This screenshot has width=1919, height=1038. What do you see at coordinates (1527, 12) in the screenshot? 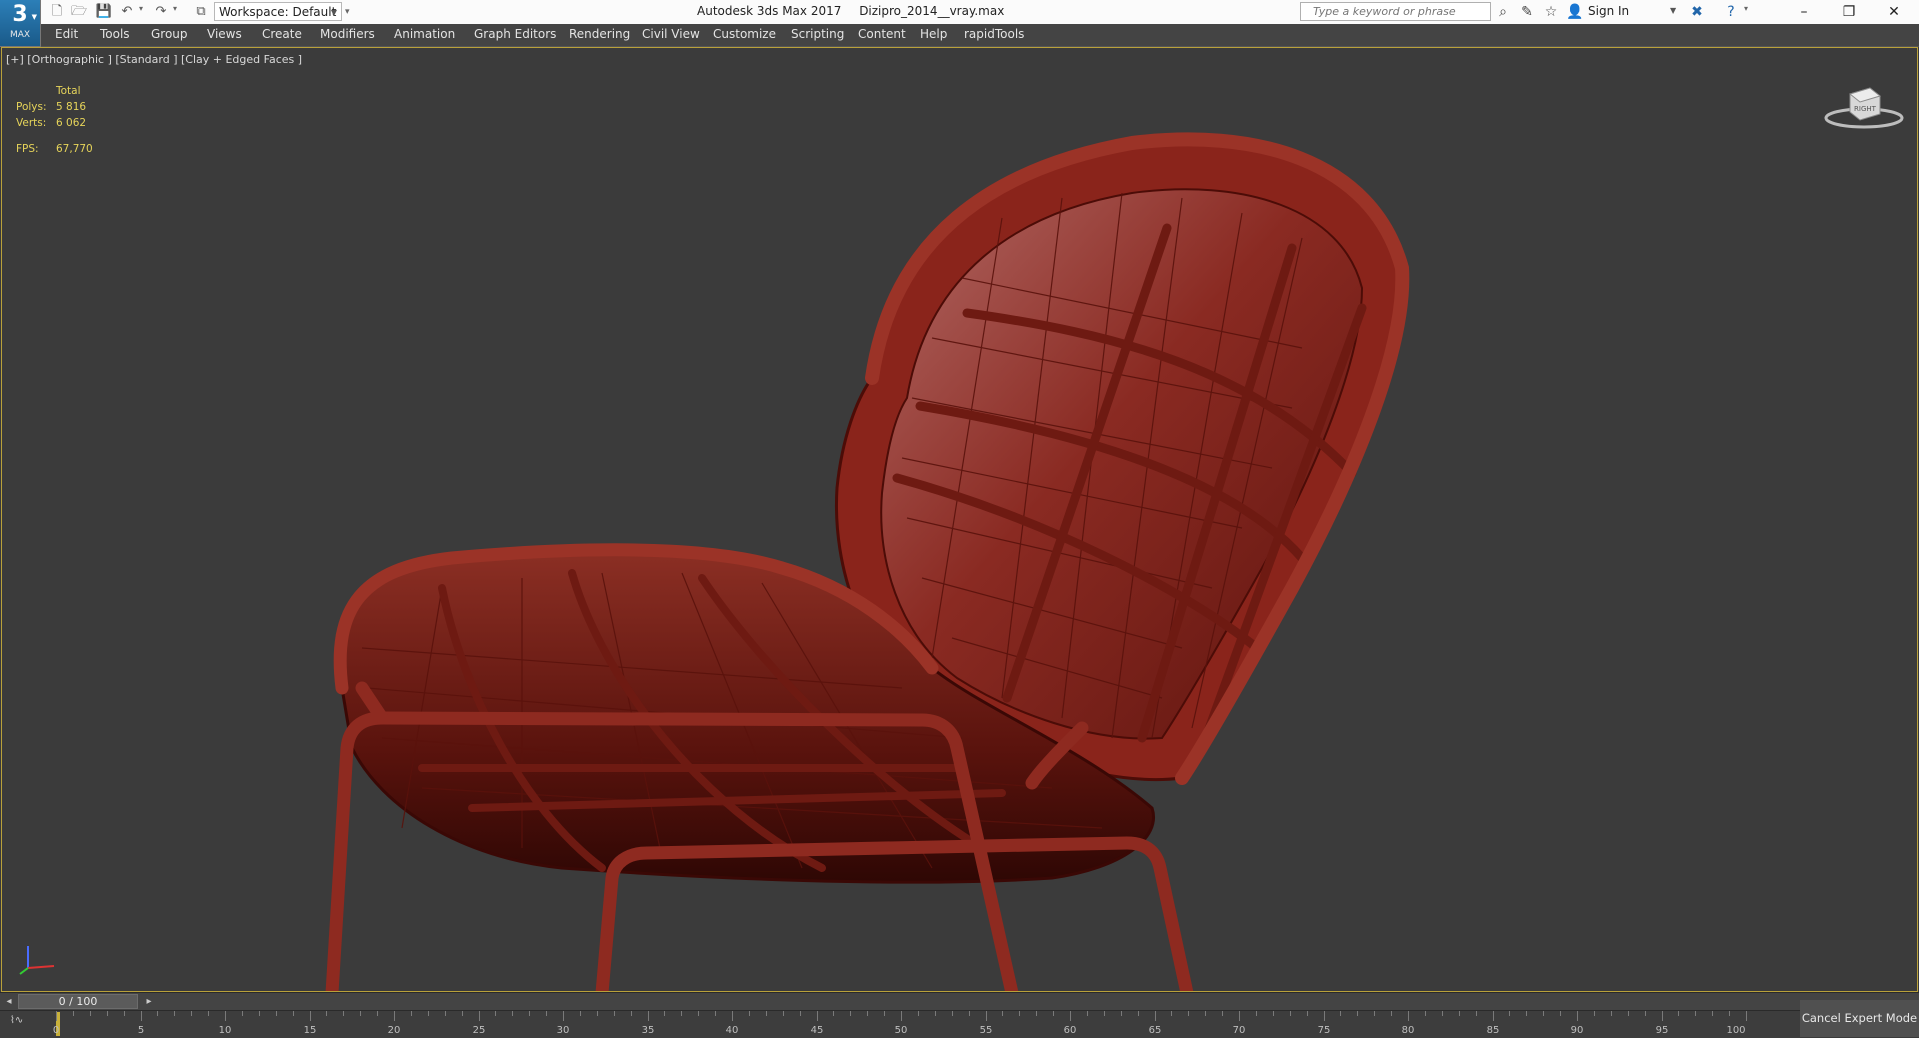
I see `communication-center-icon: ✎` at bounding box center [1527, 12].